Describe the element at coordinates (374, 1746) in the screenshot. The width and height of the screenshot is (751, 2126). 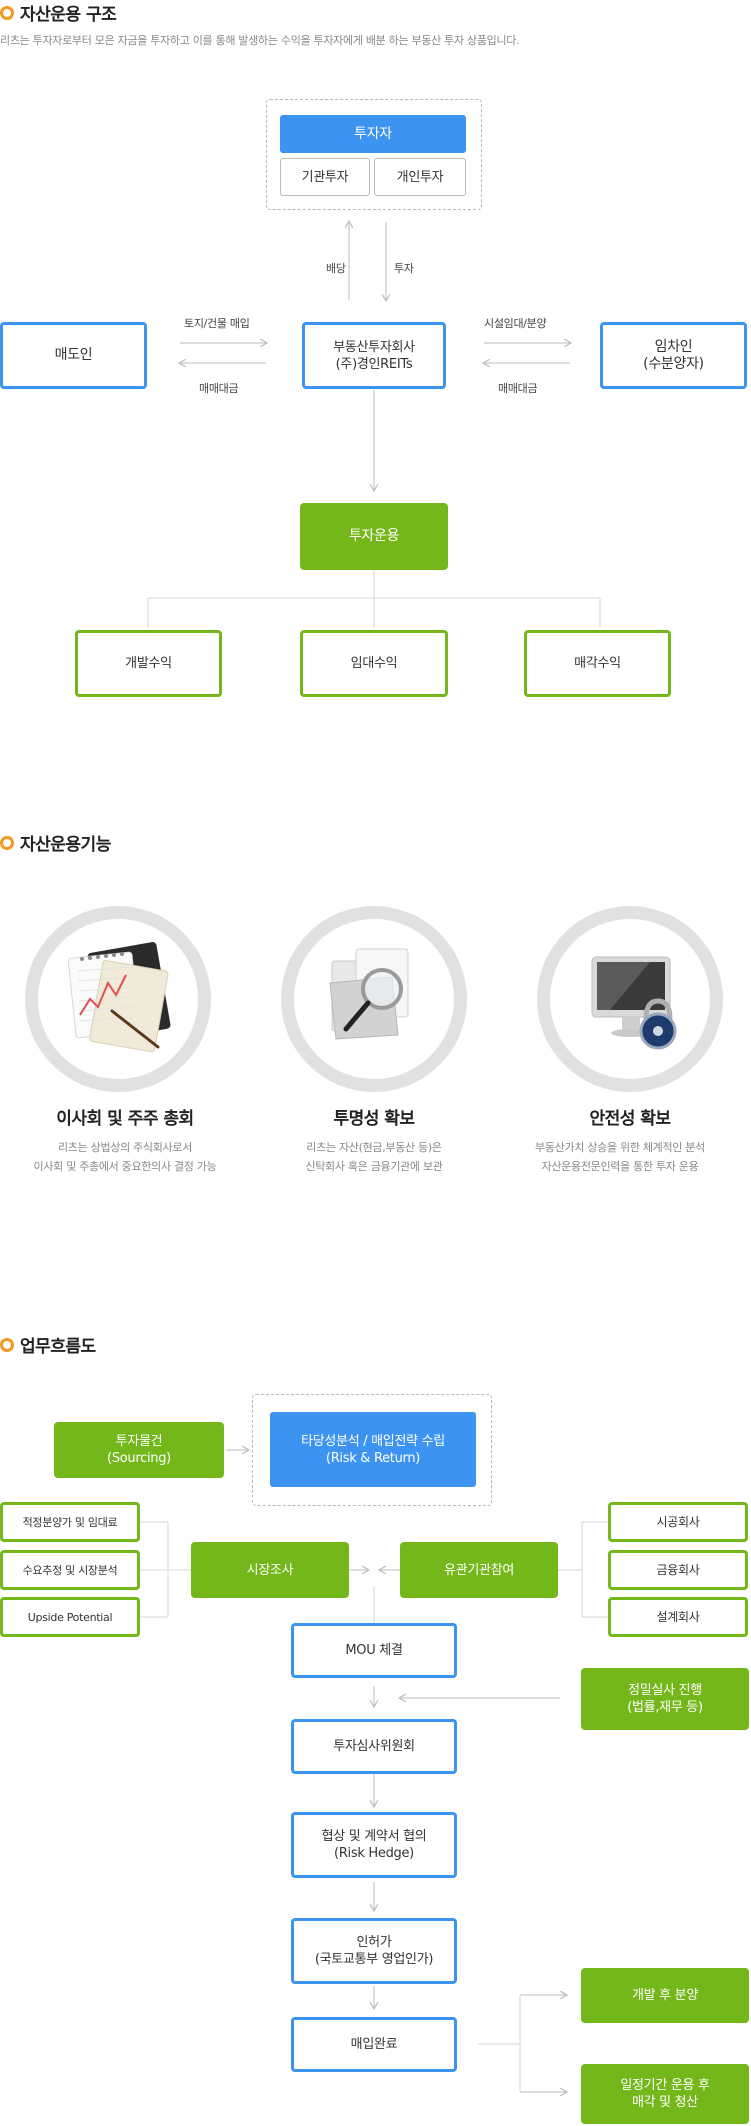
I see `investment-committee-box: 투자심사위원회` at that location.